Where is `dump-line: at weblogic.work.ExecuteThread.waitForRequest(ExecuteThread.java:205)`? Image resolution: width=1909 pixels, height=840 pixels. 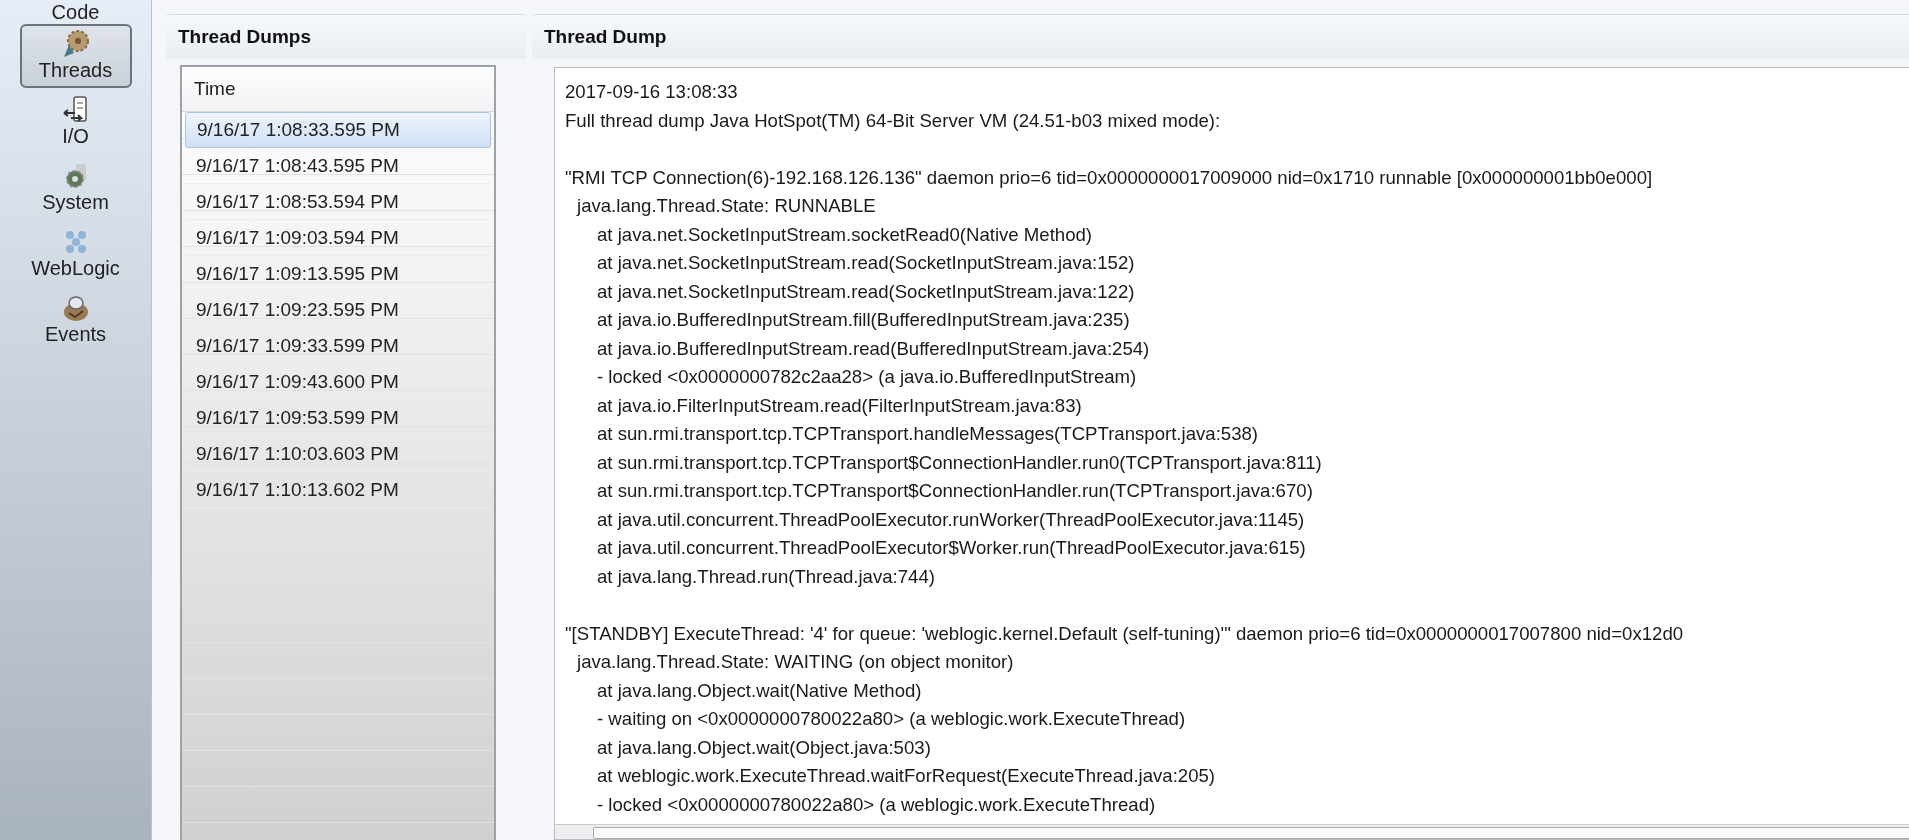
dump-line: at weblogic.work.ExecuteThread.waitForRequest(ExecuteThread.java:205) is located at coordinates (906, 776).